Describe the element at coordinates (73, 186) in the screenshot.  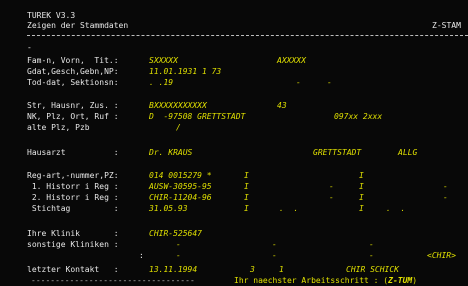
I see `history-1-label: 1. Historr i Reg :` at that location.